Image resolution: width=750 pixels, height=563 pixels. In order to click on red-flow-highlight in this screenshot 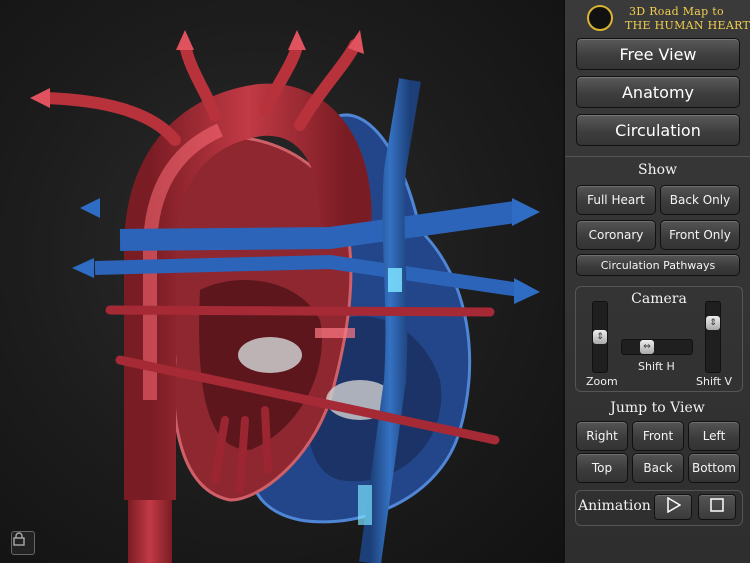, I will do `click(335, 333)`.